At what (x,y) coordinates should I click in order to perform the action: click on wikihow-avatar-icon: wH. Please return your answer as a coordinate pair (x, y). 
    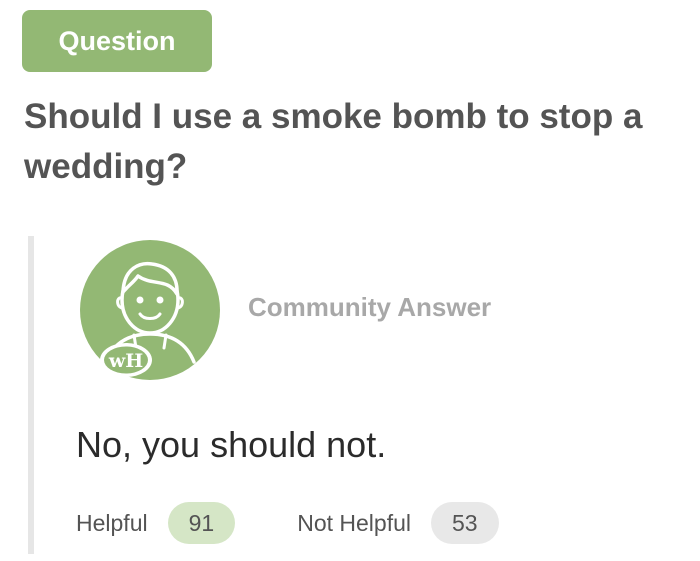
    Looking at the image, I should click on (150, 310).